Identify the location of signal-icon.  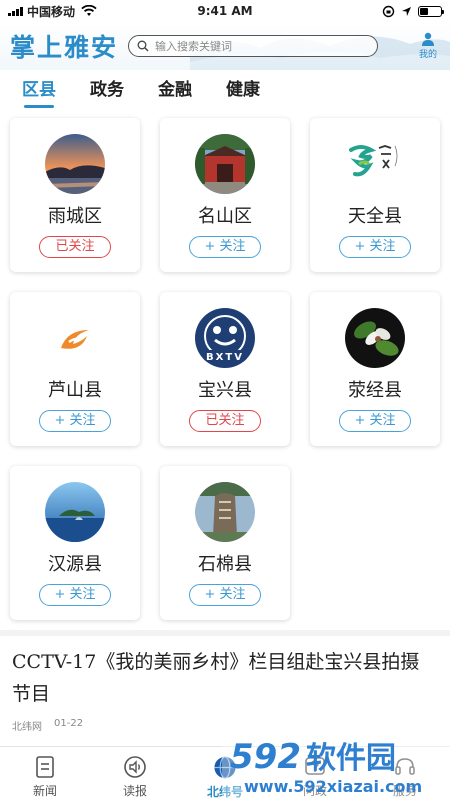
(15, 11).